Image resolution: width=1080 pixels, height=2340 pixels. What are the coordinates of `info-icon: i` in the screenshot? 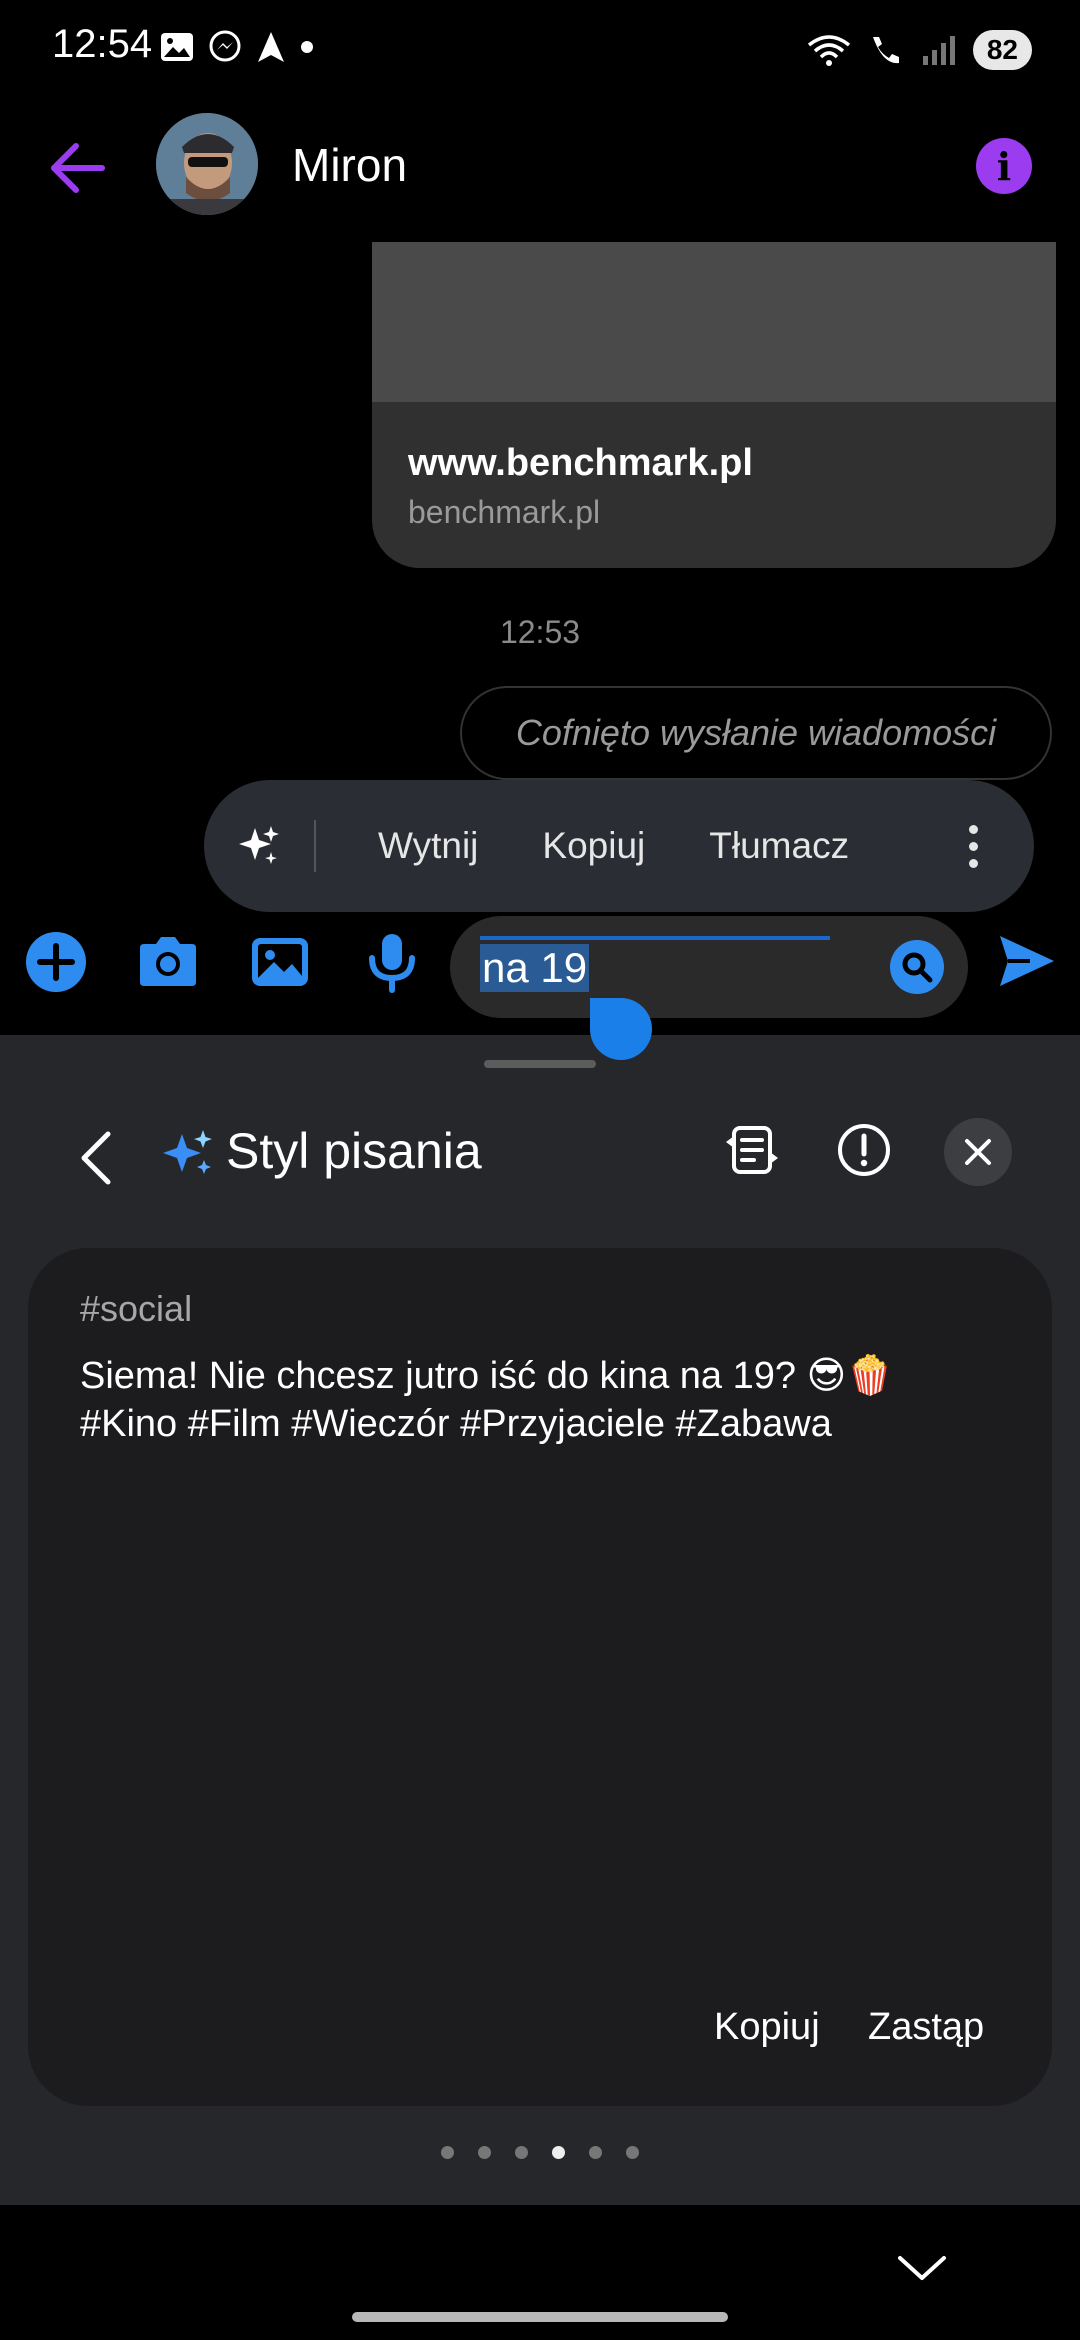 It's located at (1004, 166).